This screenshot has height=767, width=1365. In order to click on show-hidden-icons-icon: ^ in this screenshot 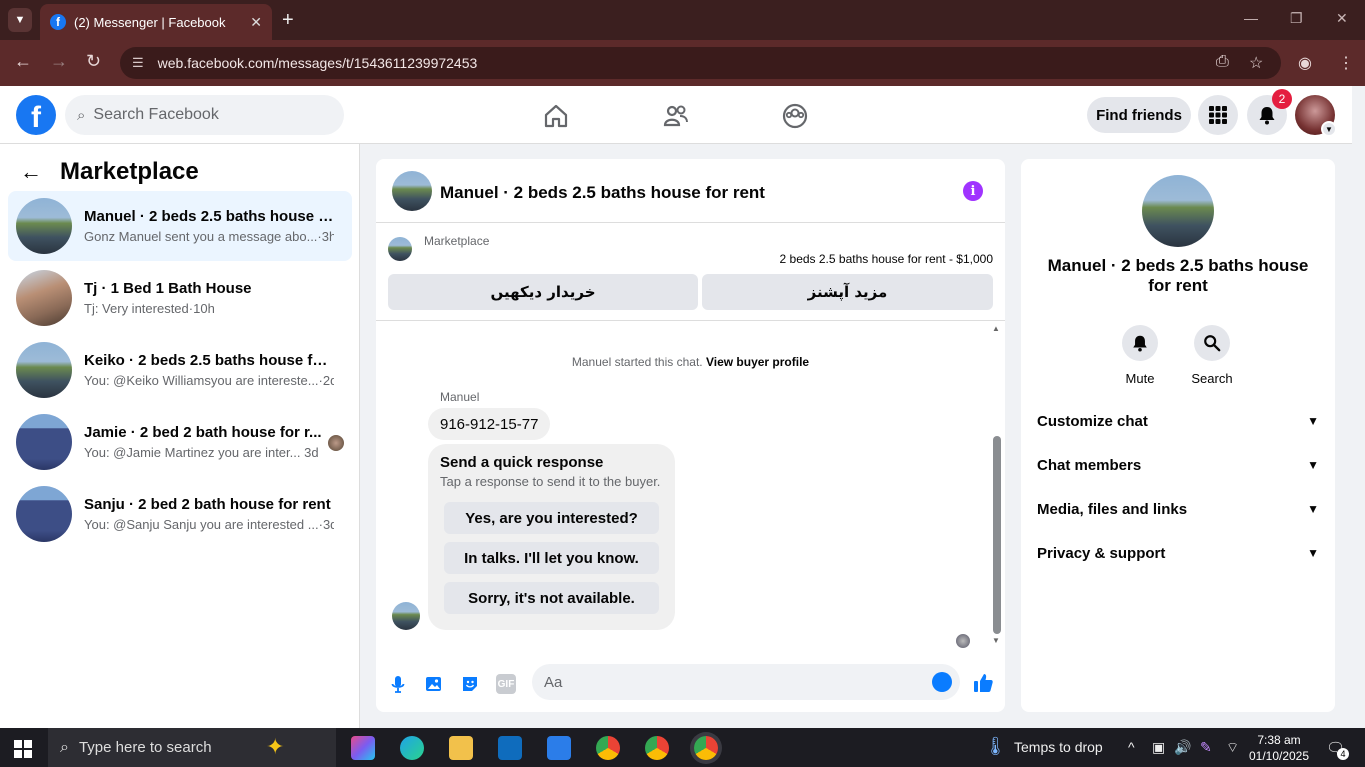, I will do `click(1131, 747)`.